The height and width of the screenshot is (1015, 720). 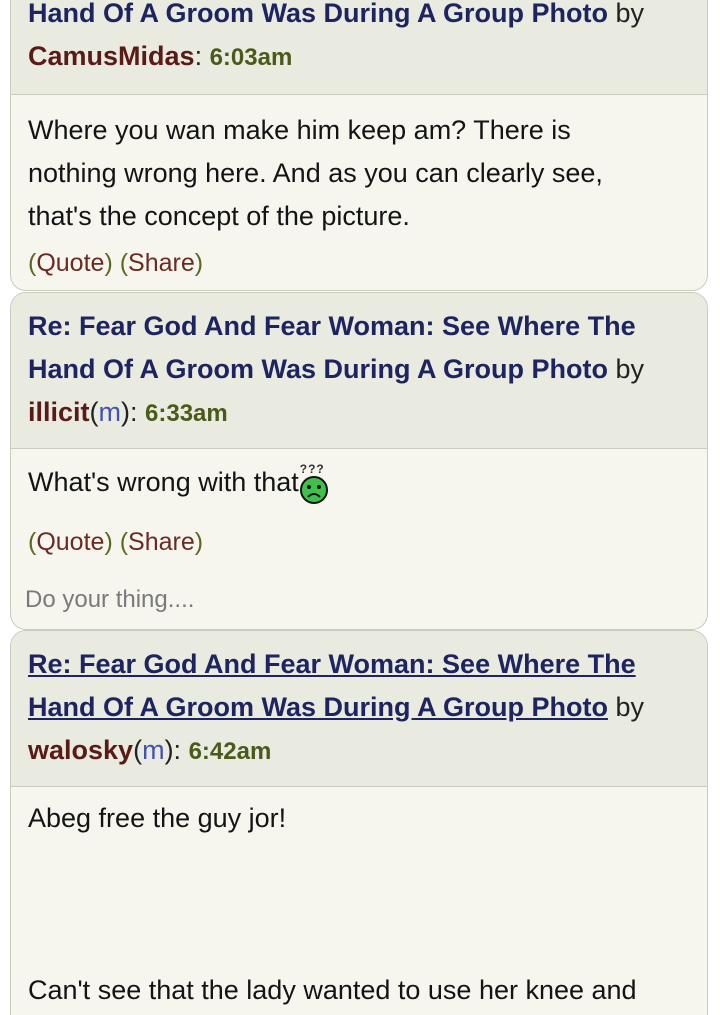 What do you see at coordinates (80, 750) in the screenshot?
I see `author-link: walosky` at bounding box center [80, 750].